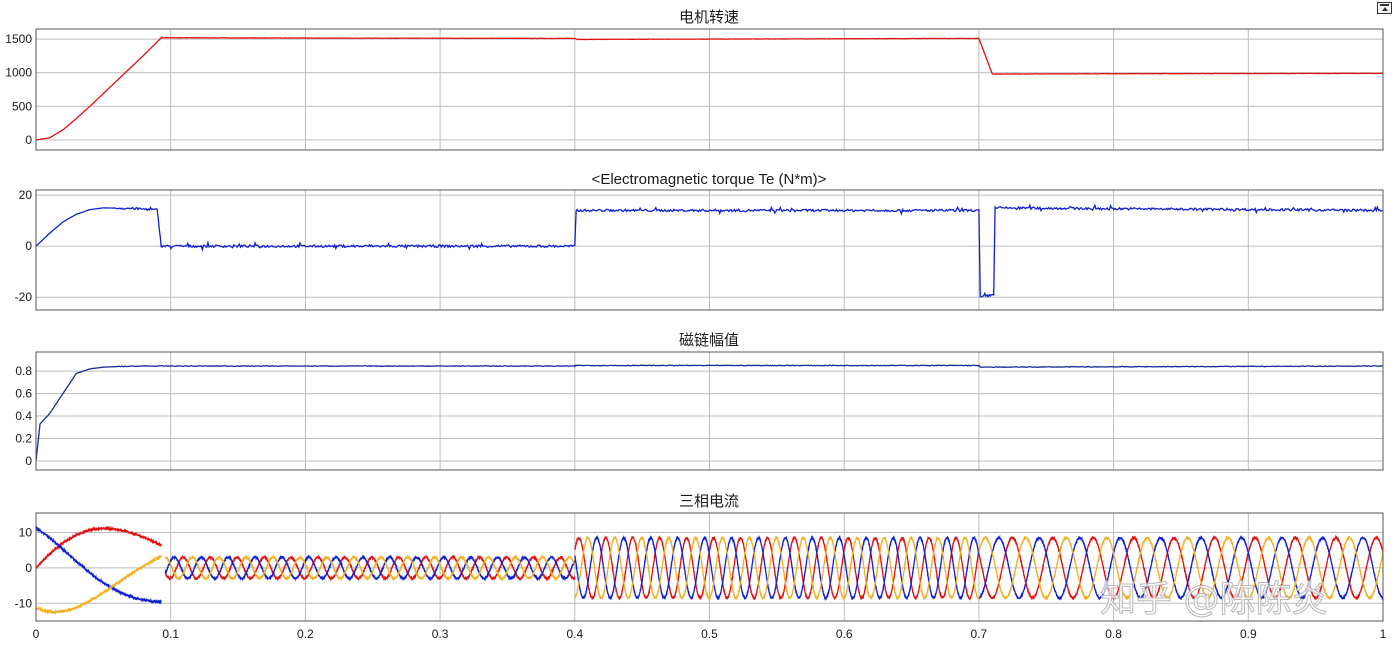  What do you see at coordinates (24, 297) in the screenshot?
I see `torque-y-tick-label: -20` at bounding box center [24, 297].